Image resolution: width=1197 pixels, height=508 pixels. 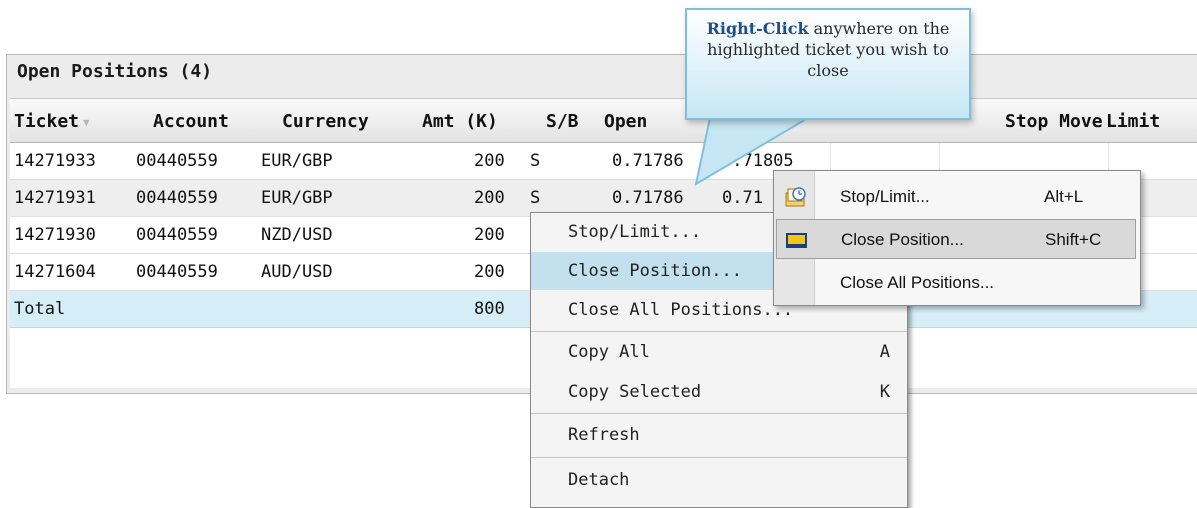 What do you see at coordinates (1064, 196) in the screenshot?
I see `menu-item-shortcut: Alt+L` at bounding box center [1064, 196].